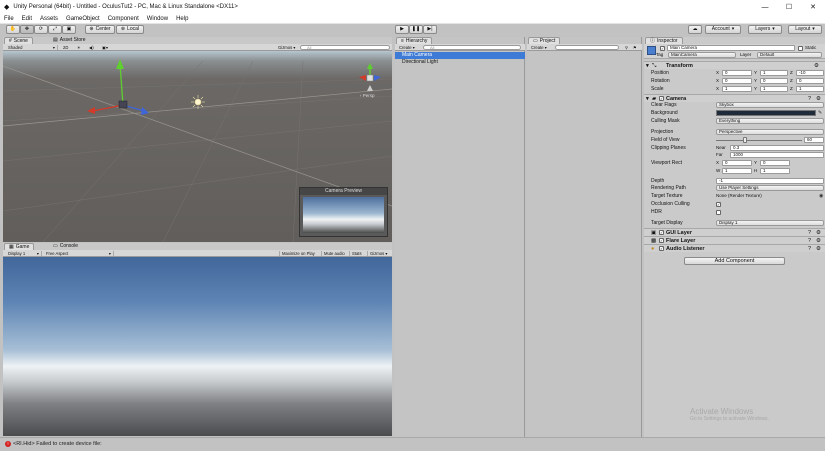  What do you see at coordinates (770, 132) in the screenshot?
I see `projection-dropdown: Perspective` at bounding box center [770, 132].